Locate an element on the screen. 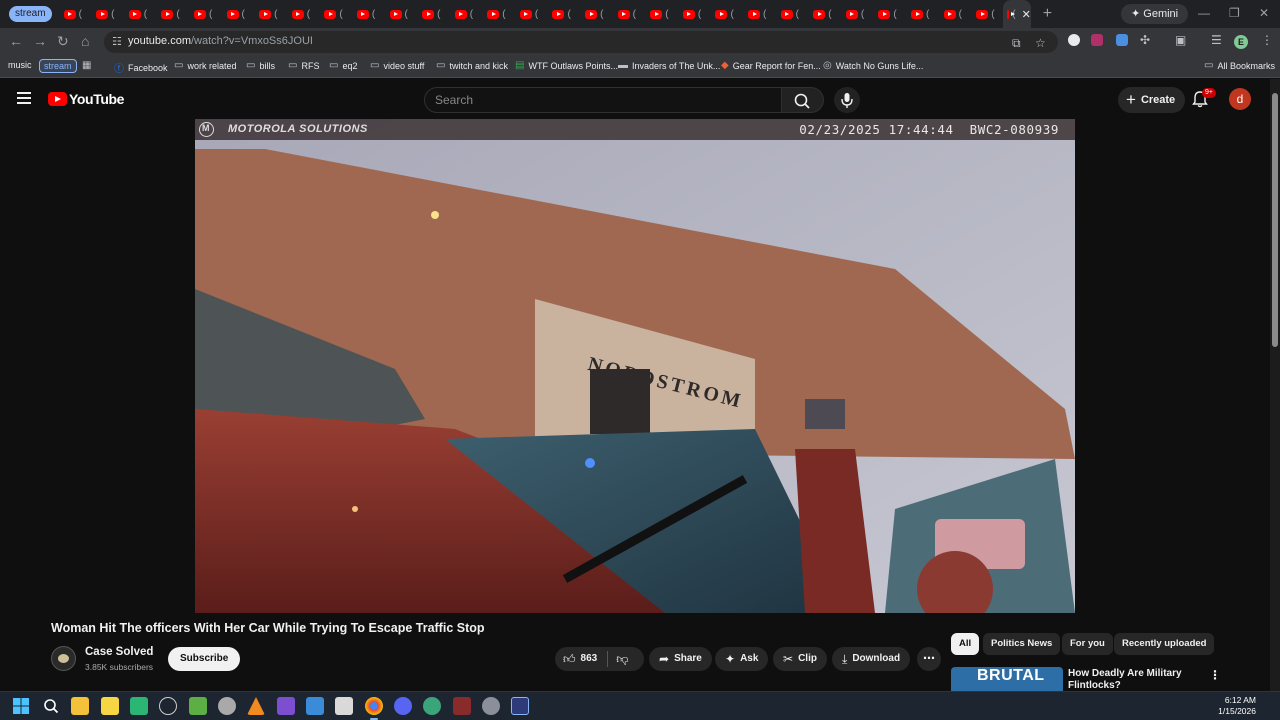  clip-button: ✂ Clip is located at coordinates (800, 659).